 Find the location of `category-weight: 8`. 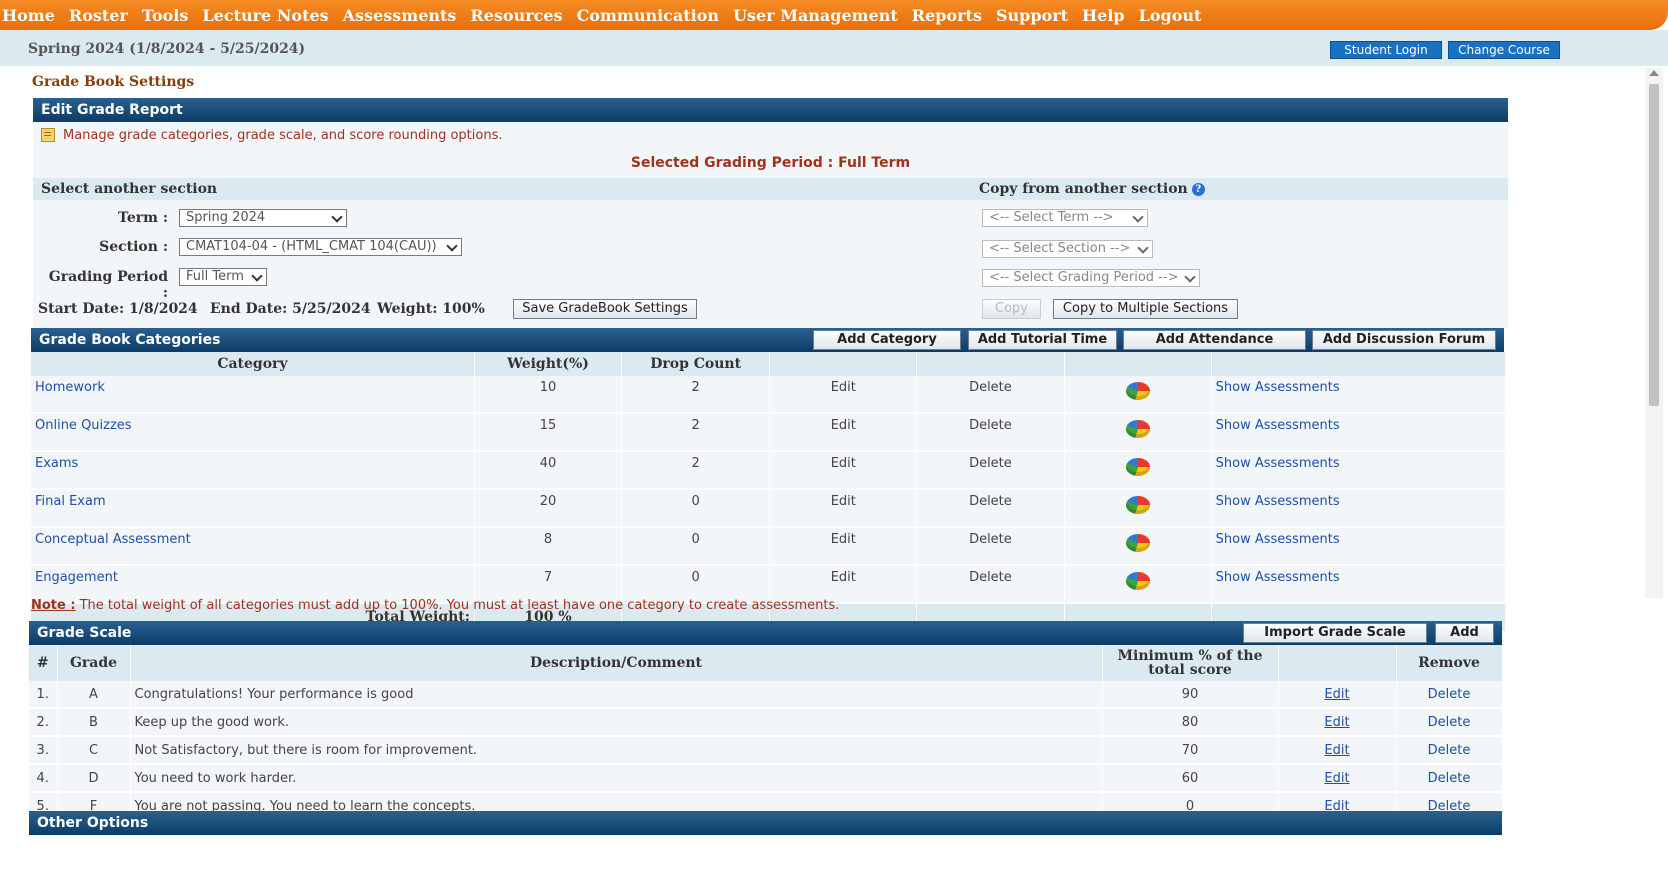

category-weight: 8 is located at coordinates (548, 546).